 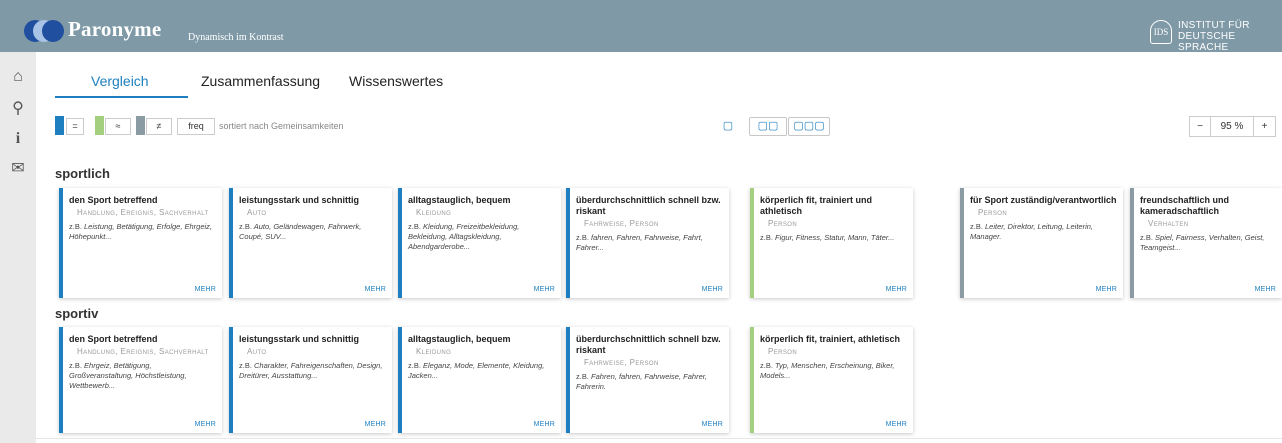 I want to click on zoom-out-button: −, so click(x=1200, y=126).